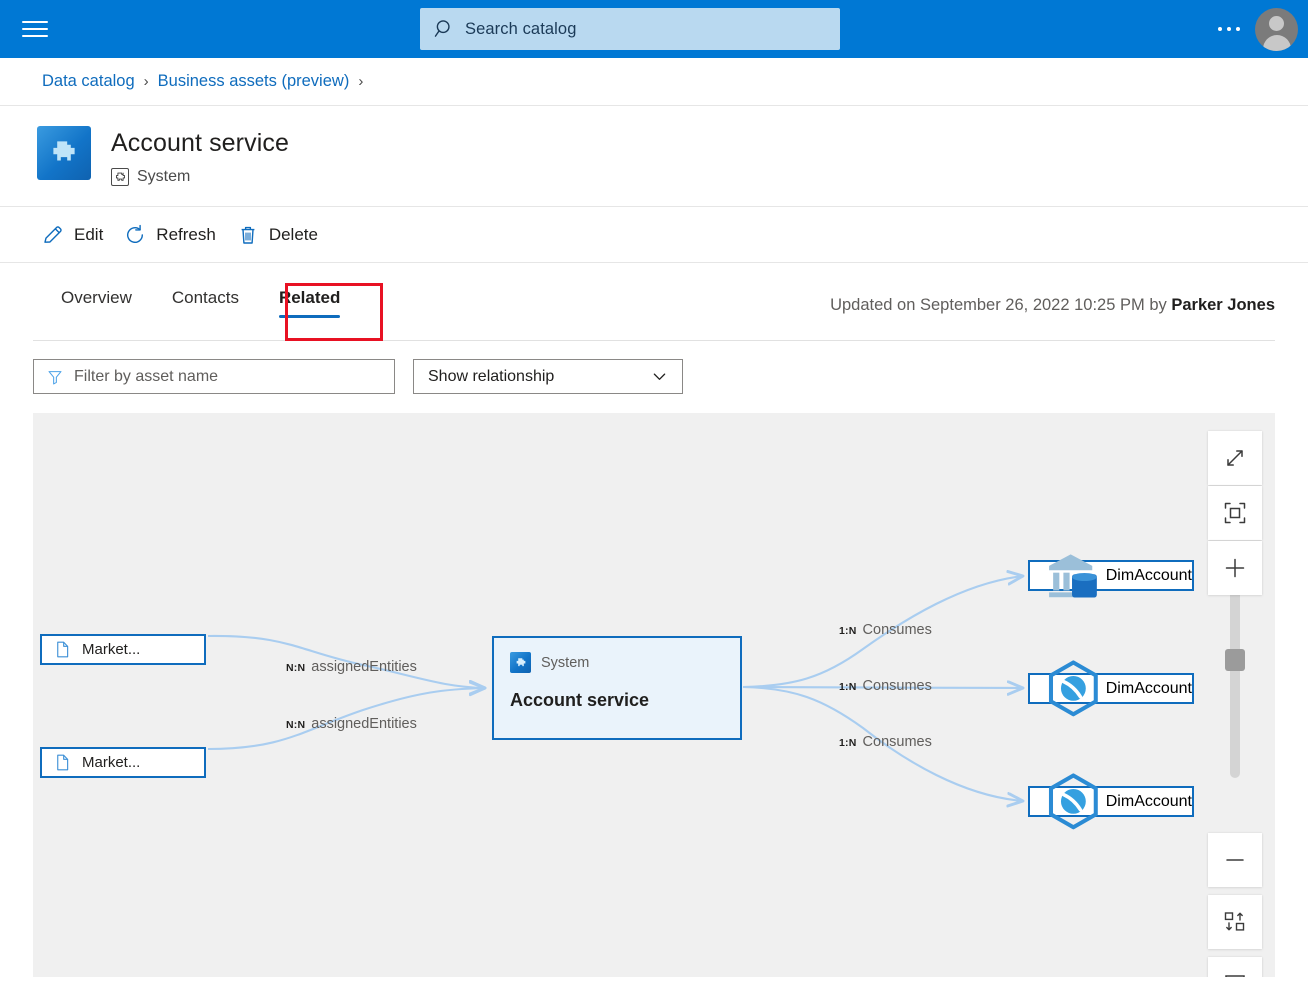 The height and width of the screenshot is (997, 1308). What do you see at coordinates (88, 81) in the screenshot?
I see `breadcrumb-item-data-catalog: Data catalog` at bounding box center [88, 81].